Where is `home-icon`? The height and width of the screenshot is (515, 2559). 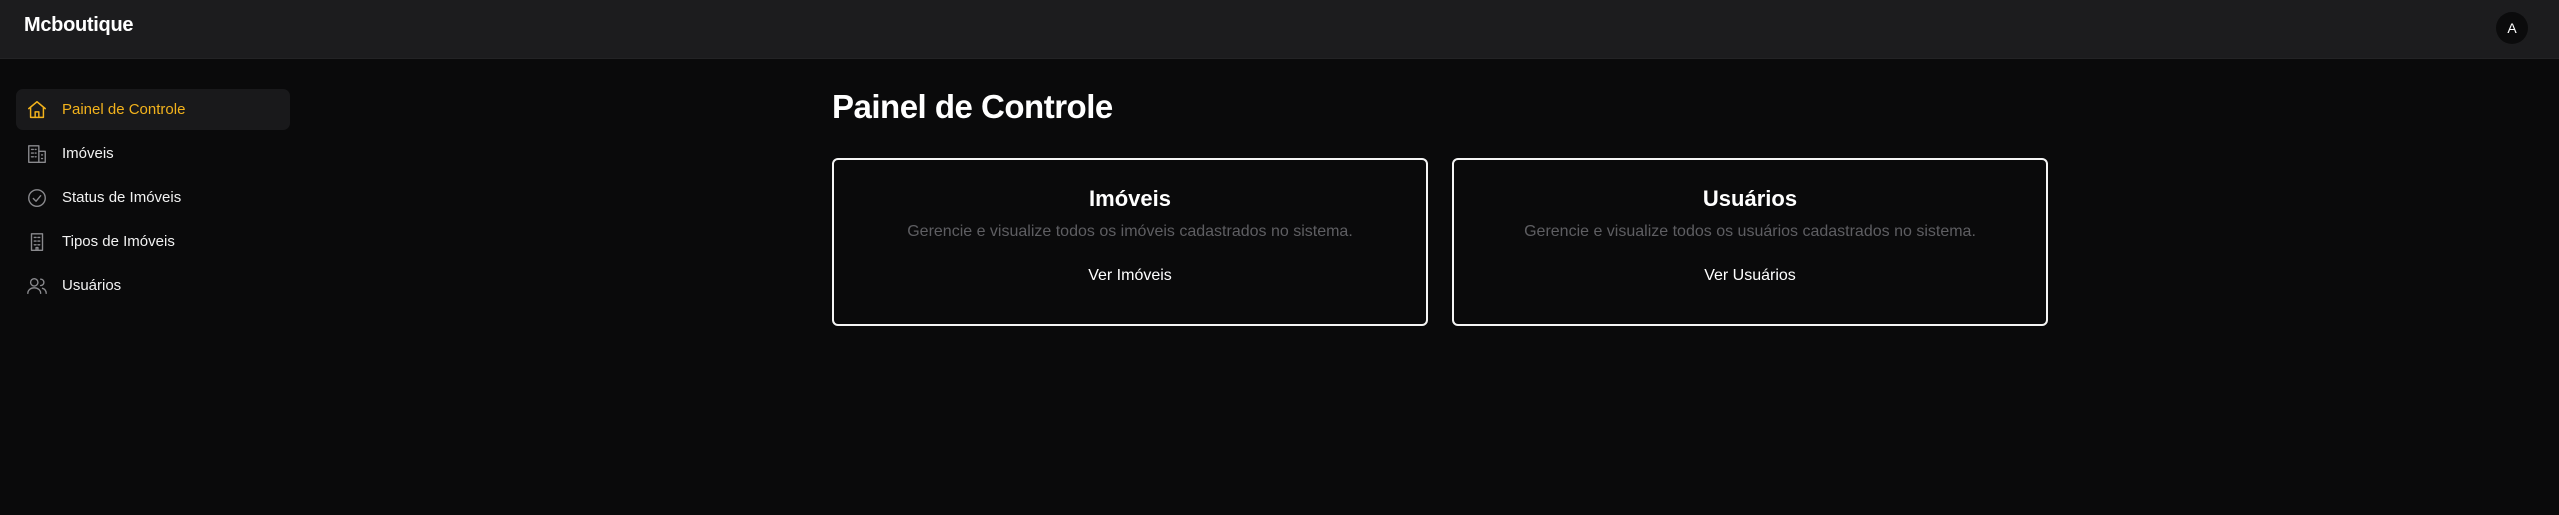 home-icon is located at coordinates (37, 110).